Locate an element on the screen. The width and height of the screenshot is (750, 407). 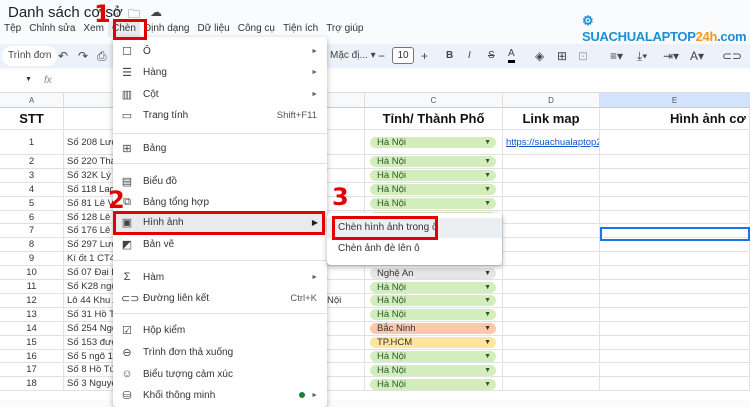
vertical-align-icon: ⤓▾ is located at coordinates (642, 56).